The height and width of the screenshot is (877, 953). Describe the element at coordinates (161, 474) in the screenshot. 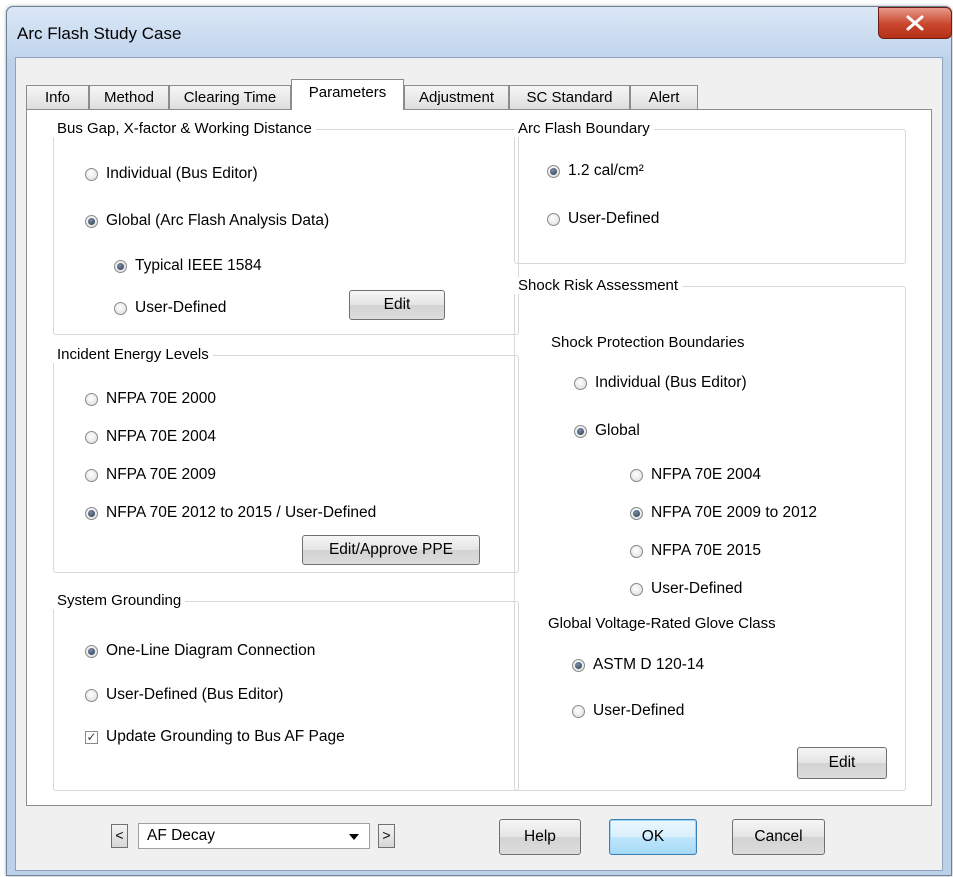

I see `option-label: NFPA 70E 2009` at that location.